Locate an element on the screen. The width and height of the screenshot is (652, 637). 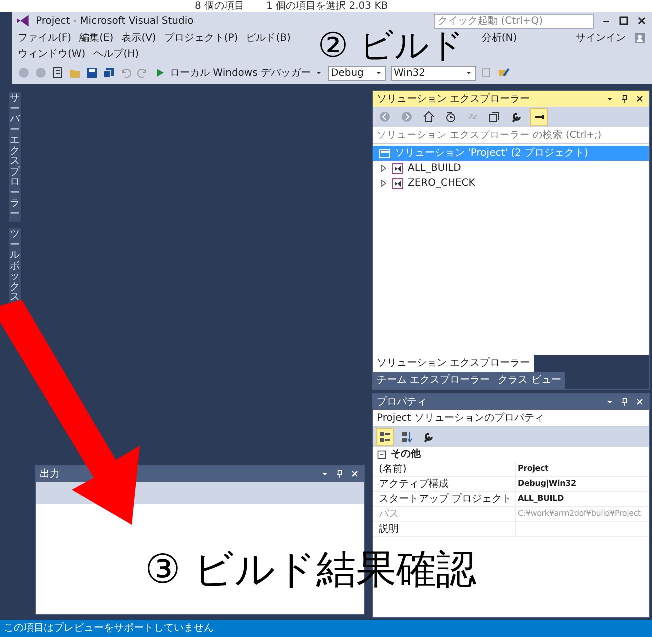
menu-item: ファイル(F) is located at coordinates (45, 38).